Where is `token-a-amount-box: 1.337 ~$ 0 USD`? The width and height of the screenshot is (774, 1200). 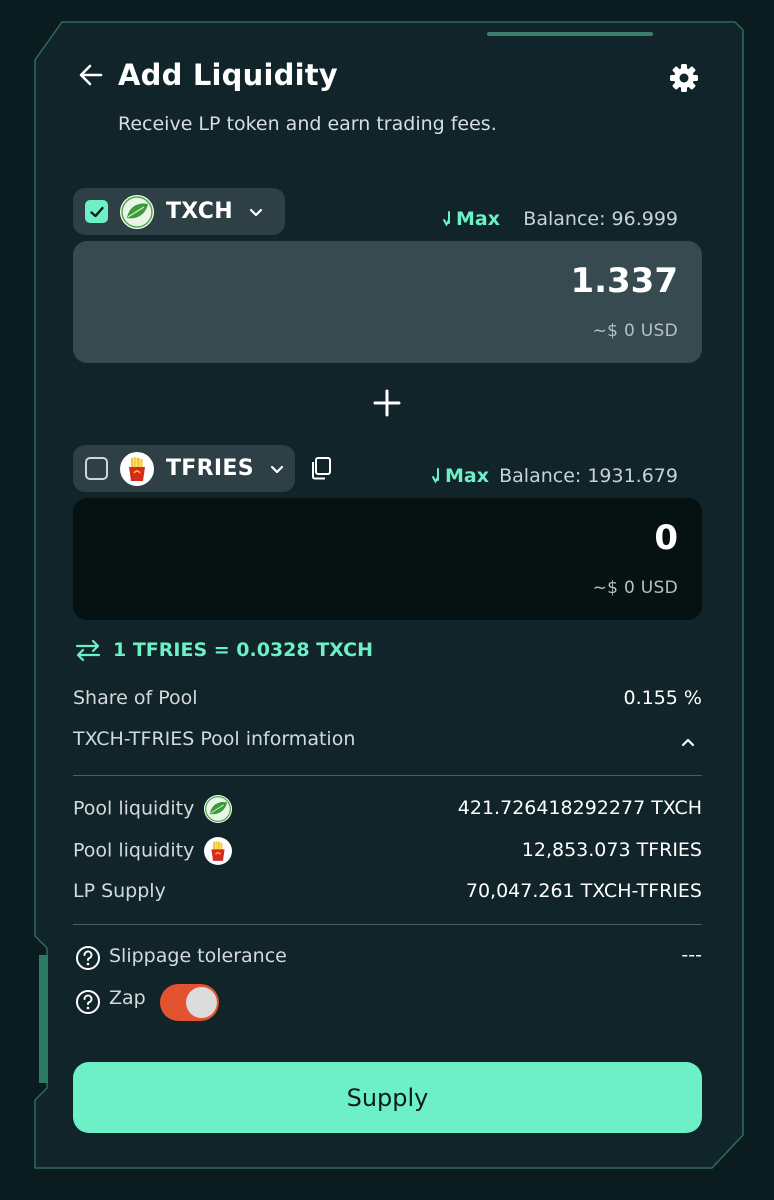
token-a-amount-box: 1.337 ~$ 0 USD is located at coordinates (387, 302).